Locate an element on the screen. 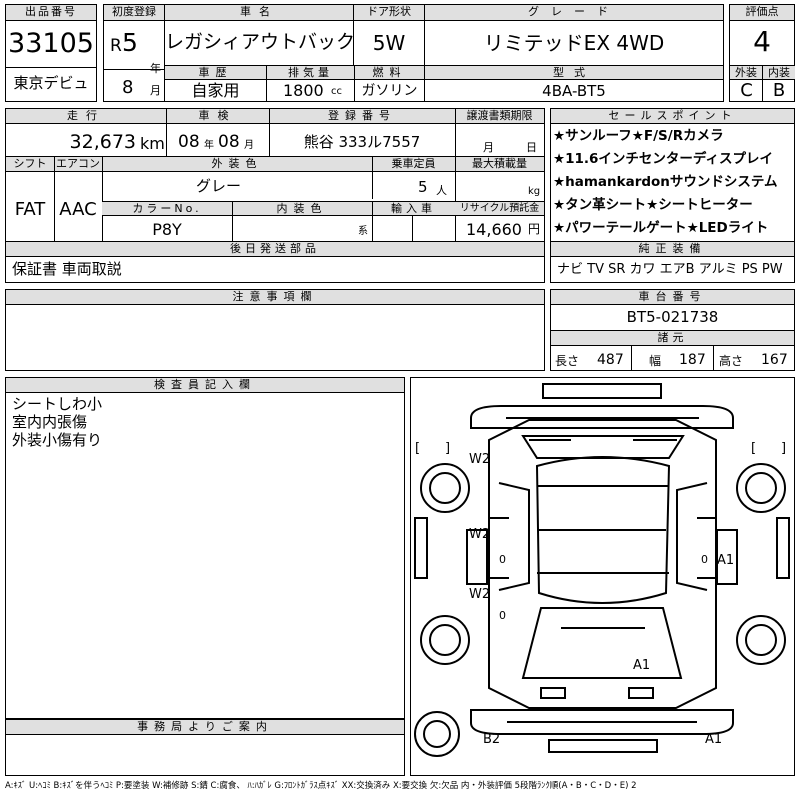  later-parts: 後日発送部品 保証書 車両取説 is located at coordinates (275, 262).